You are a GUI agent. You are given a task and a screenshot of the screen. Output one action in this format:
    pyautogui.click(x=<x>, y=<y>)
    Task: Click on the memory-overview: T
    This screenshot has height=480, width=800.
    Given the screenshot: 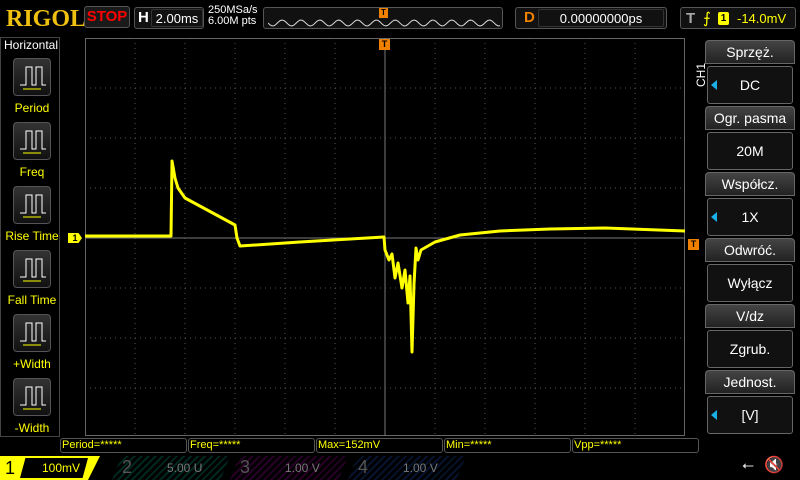 What is the action you would take?
    pyautogui.click(x=383, y=18)
    